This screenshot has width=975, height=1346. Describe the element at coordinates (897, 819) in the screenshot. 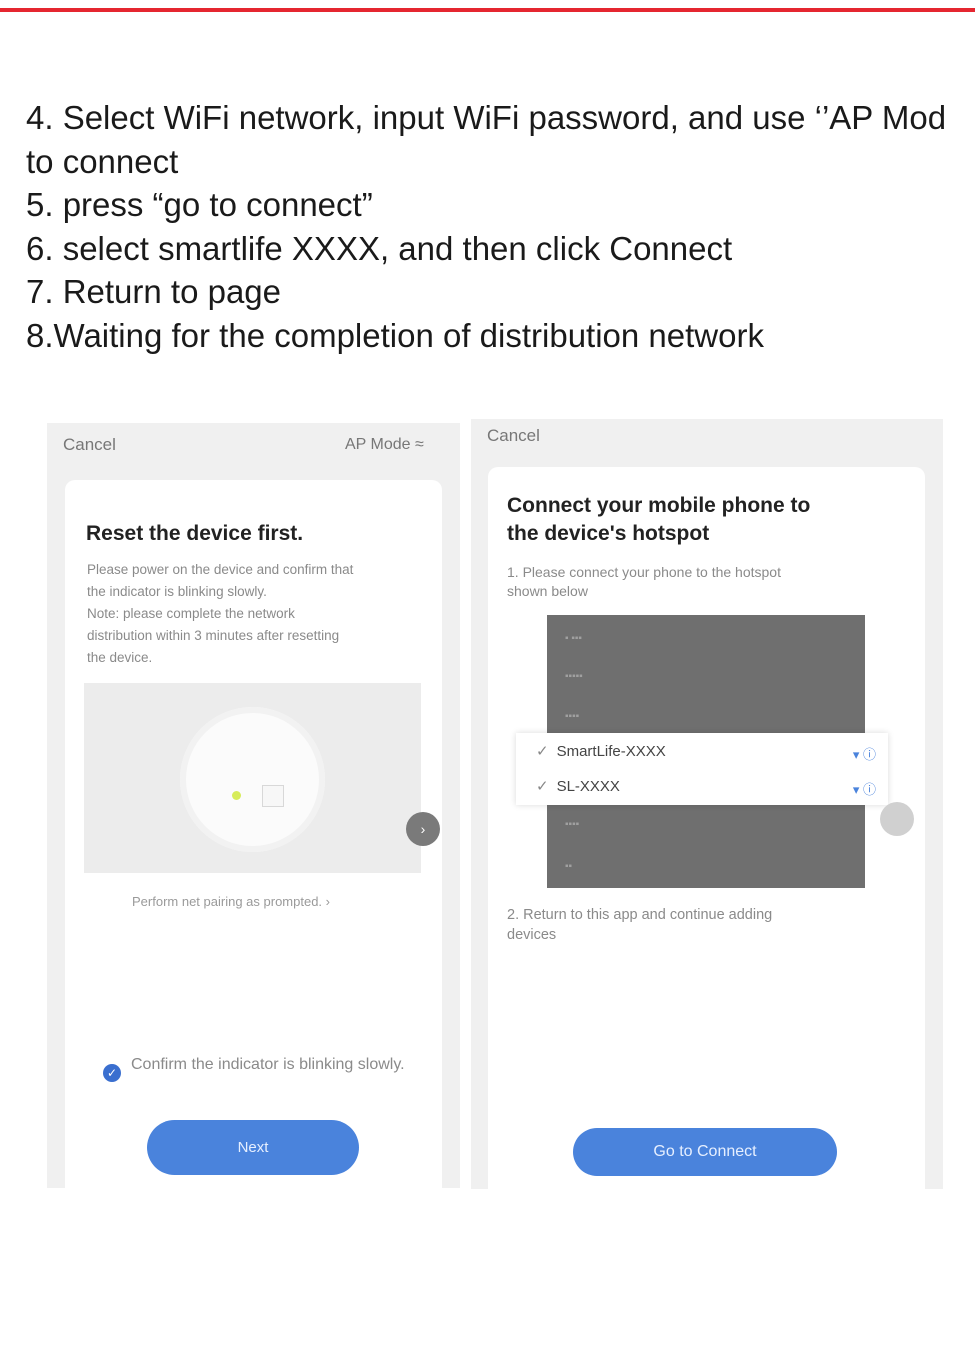

I see `next-arrow-icon` at that location.